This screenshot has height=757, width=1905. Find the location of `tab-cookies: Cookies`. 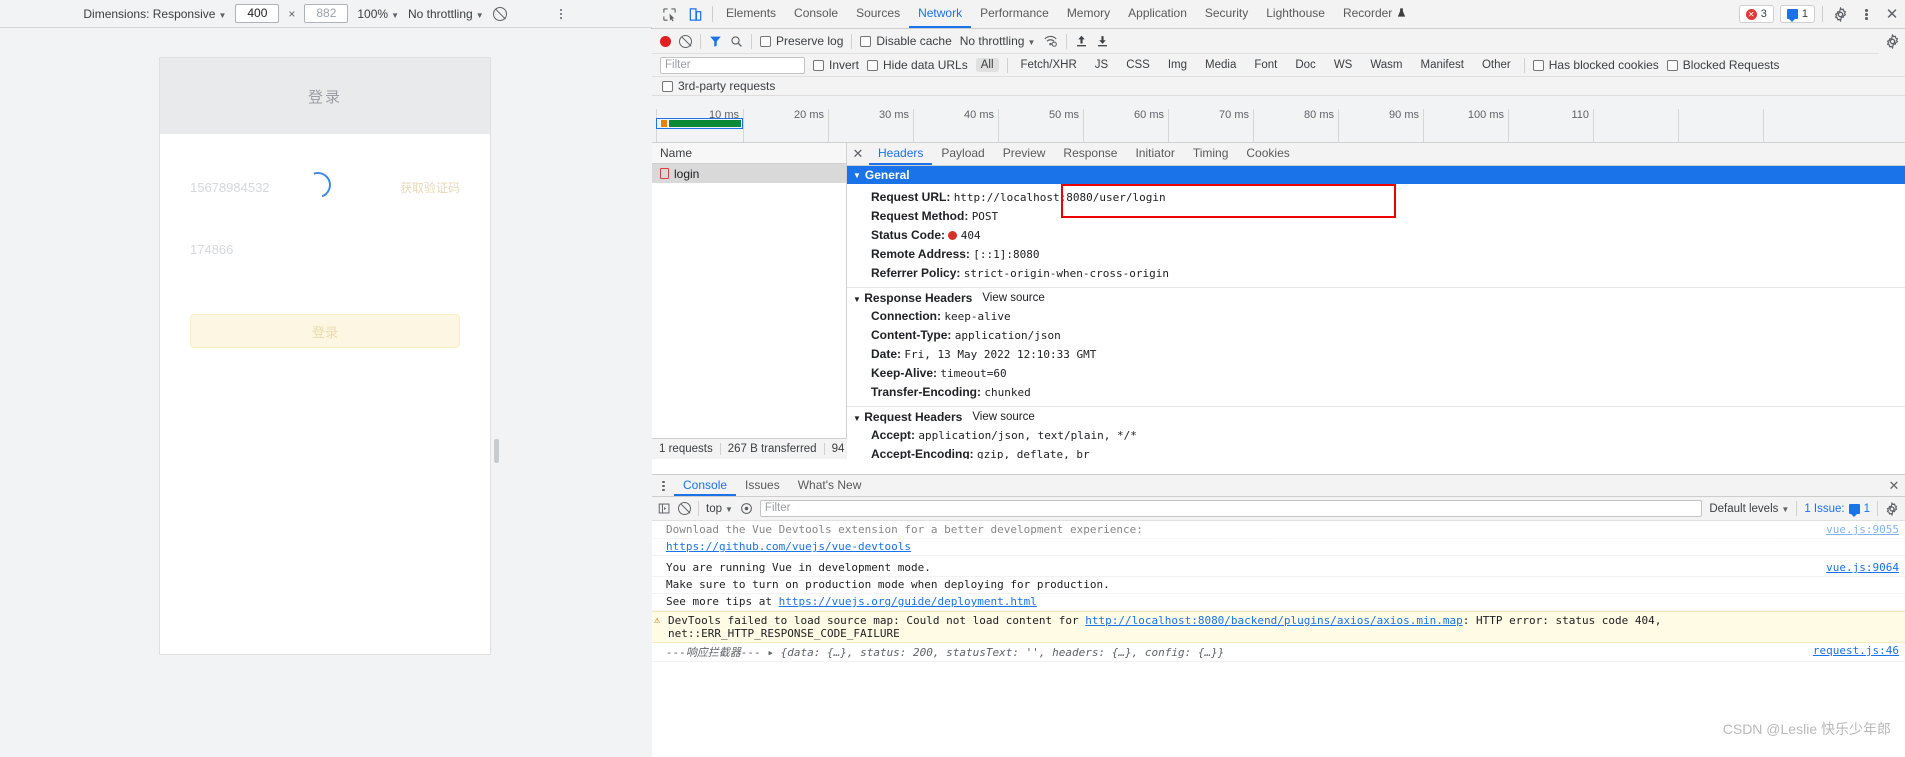

tab-cookies: Cookies is located at coordinates (1267, 154).